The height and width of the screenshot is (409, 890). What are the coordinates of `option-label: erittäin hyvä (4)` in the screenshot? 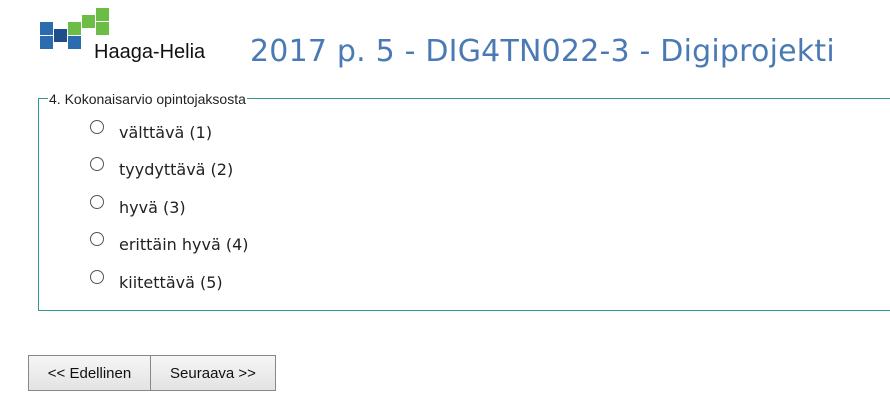 It's located at (184, 244).